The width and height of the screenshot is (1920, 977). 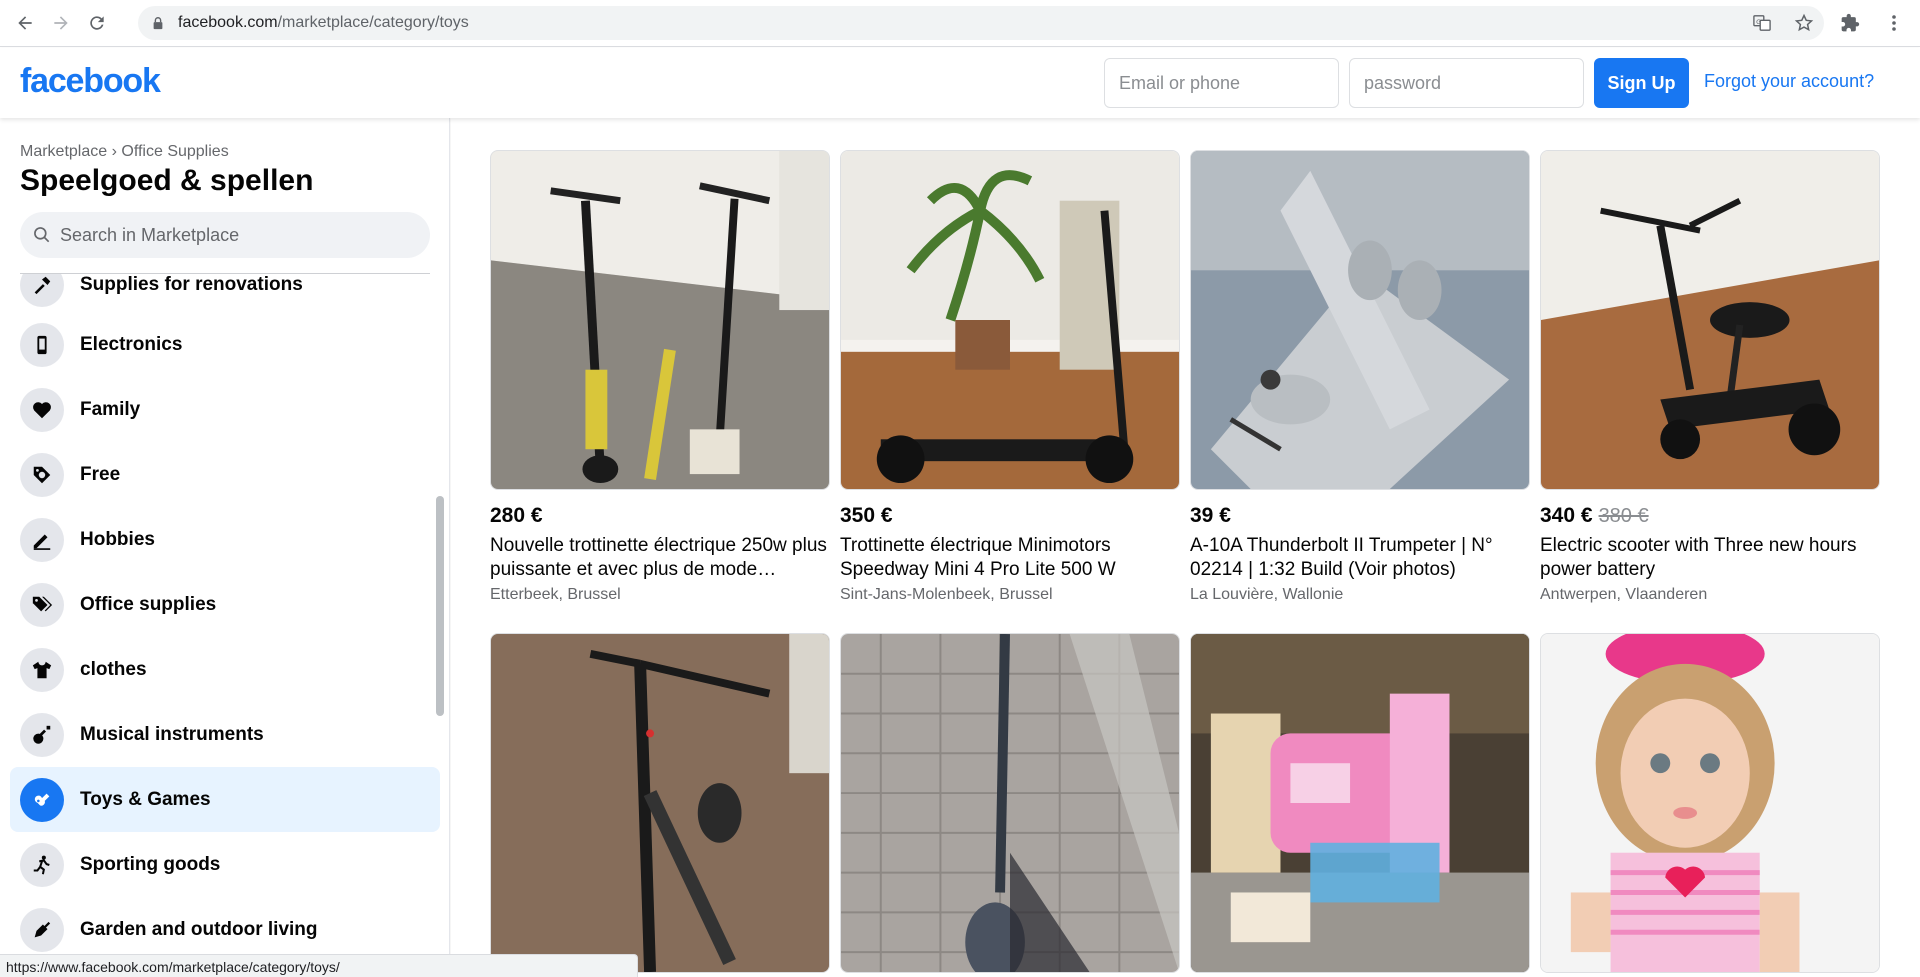 What do you see at coordinates (42, 409) in the screenshot?
I see `heart-icon` at bounding box center [42, 409].